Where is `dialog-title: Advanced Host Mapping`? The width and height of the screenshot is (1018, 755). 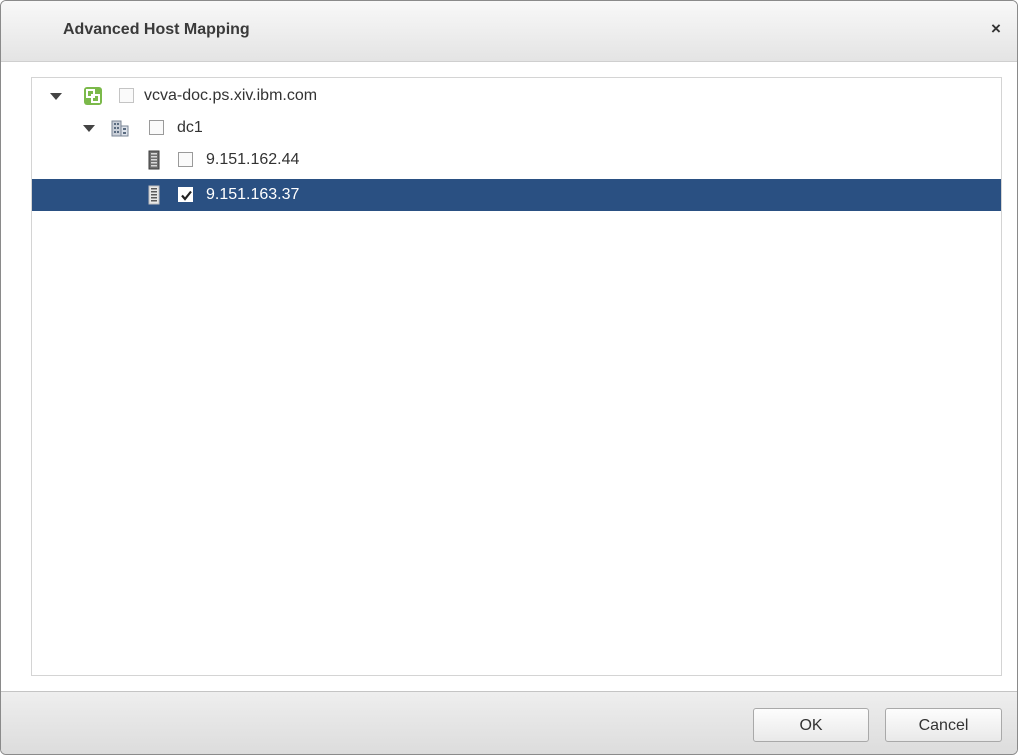
dialog-title: Advanced Host Mapping is located at coordinates (156, 29).